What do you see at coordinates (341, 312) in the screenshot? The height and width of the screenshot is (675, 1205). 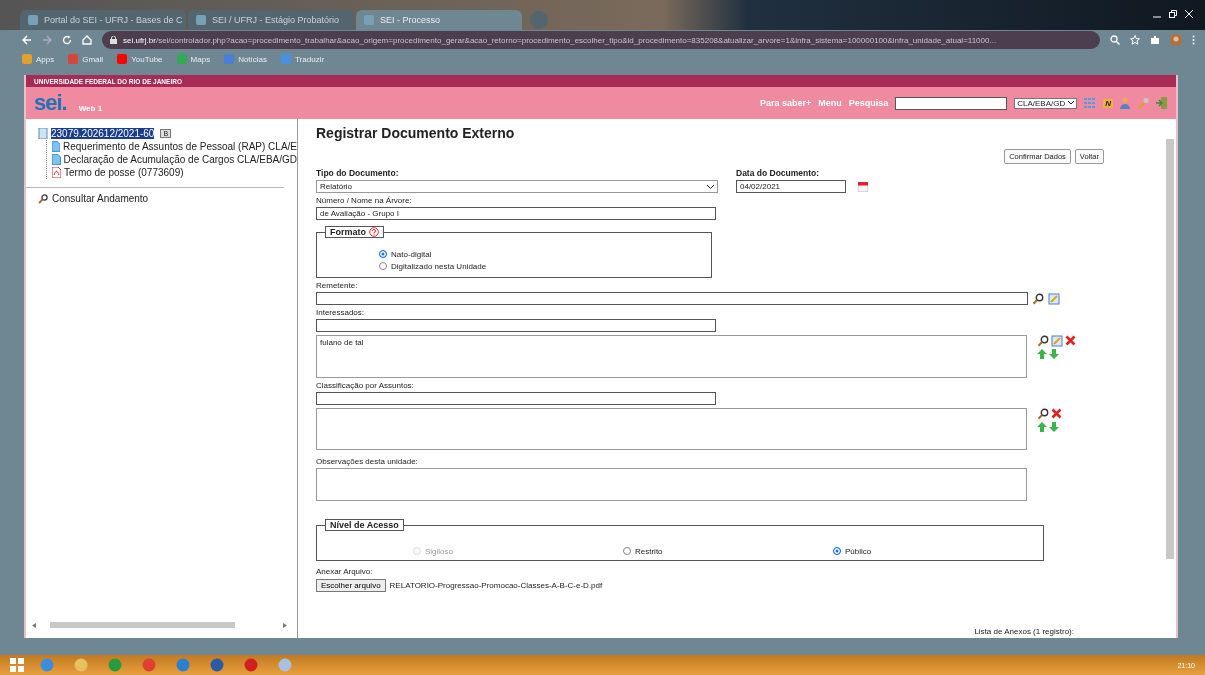 I see `field-label: Interessados:` at bounding box center [341, 312].